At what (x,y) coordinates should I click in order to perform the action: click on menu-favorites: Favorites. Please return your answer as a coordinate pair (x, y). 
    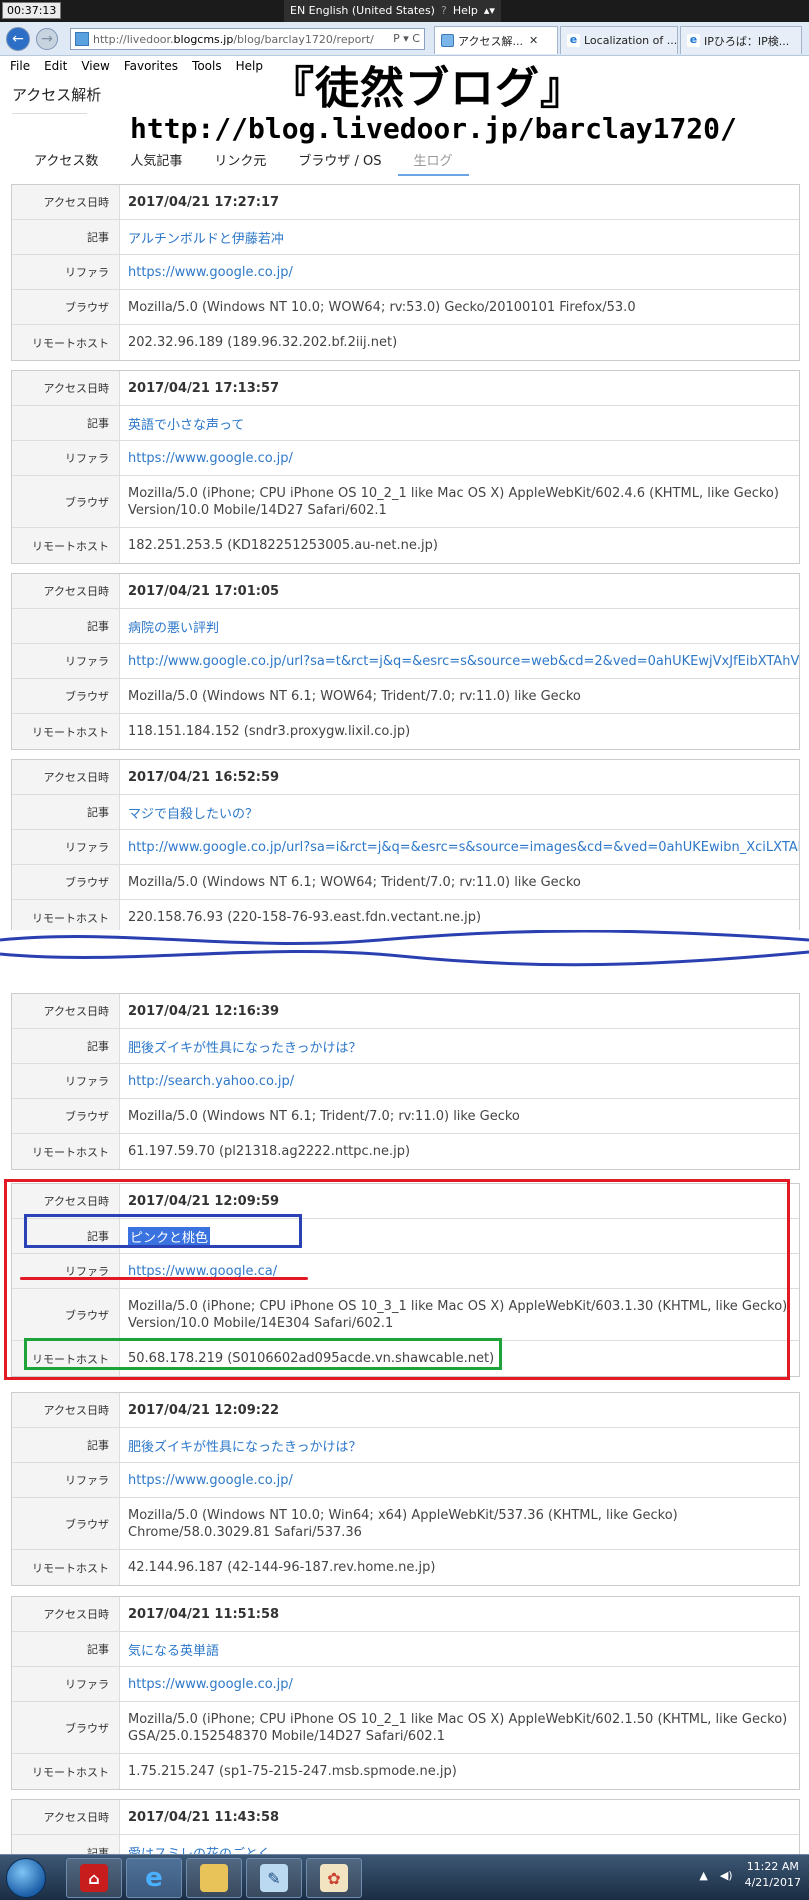
    Looking at the image, I should click on (151, 66).